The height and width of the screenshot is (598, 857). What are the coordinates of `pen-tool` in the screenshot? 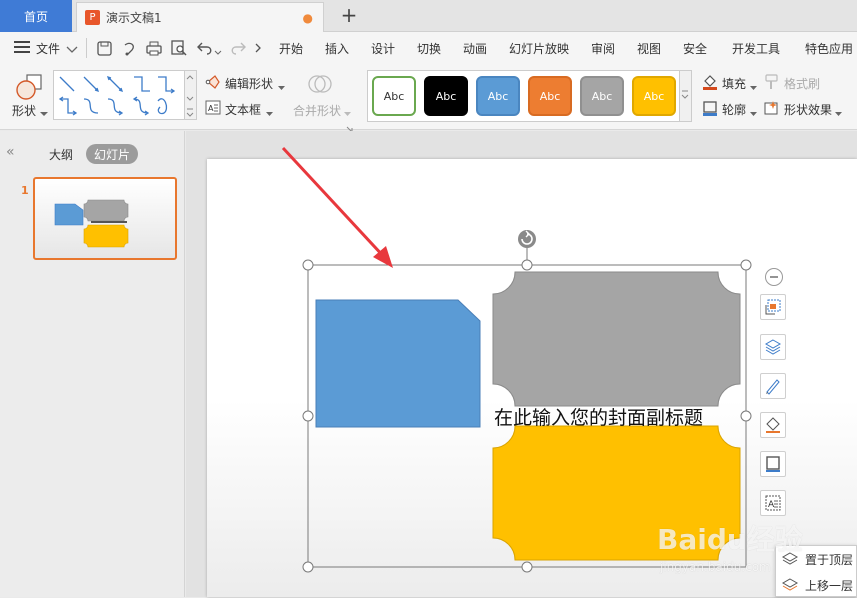 It's located at (773, 386).